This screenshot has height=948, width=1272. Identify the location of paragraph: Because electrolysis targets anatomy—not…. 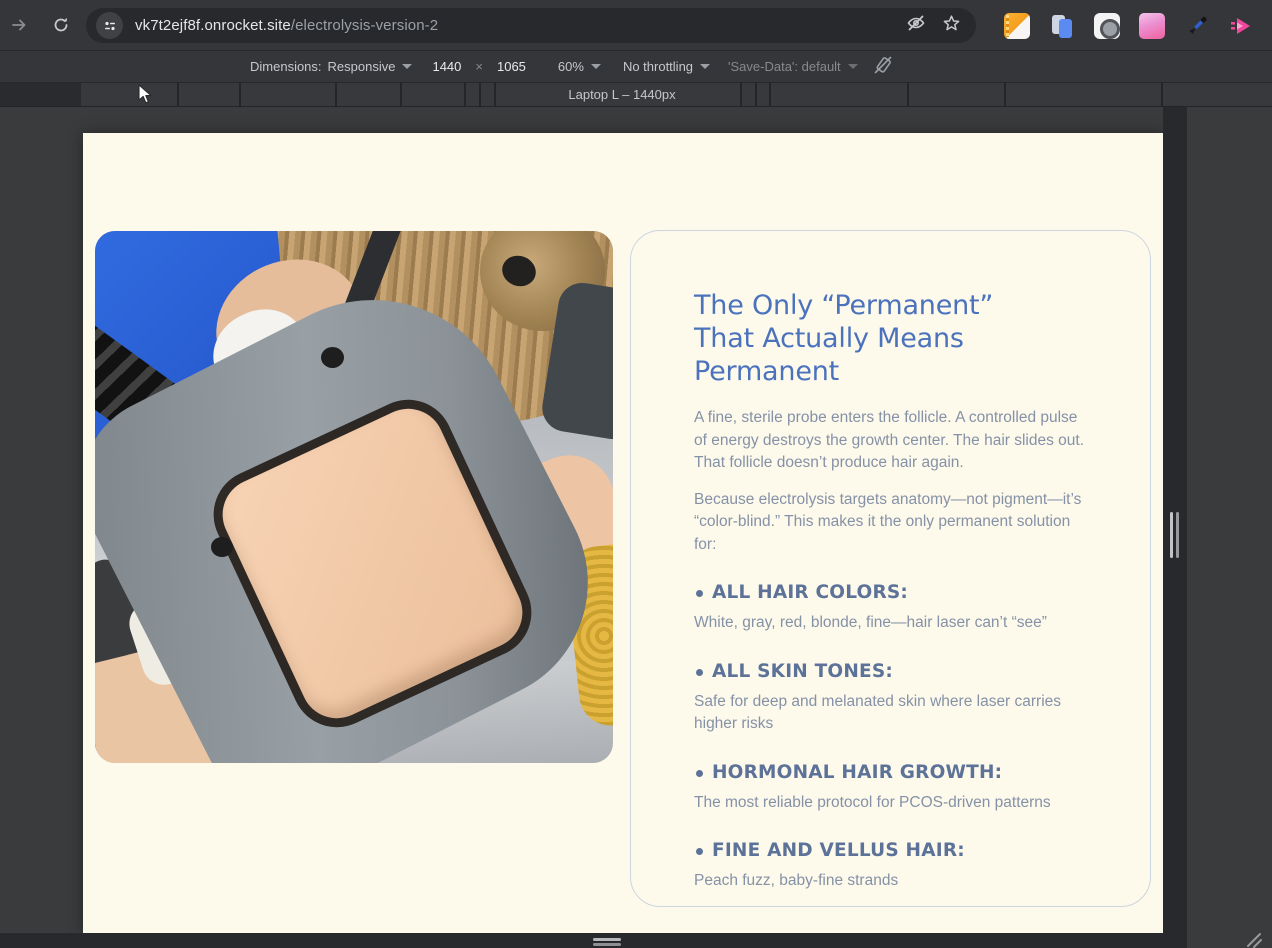
(888, 521).